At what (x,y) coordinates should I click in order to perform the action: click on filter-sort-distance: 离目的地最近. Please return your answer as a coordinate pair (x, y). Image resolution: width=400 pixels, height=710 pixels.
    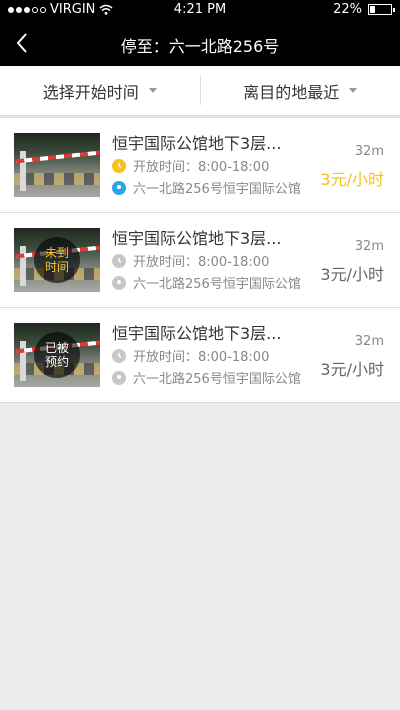
    Looking at the image, I should click on (299, 90).